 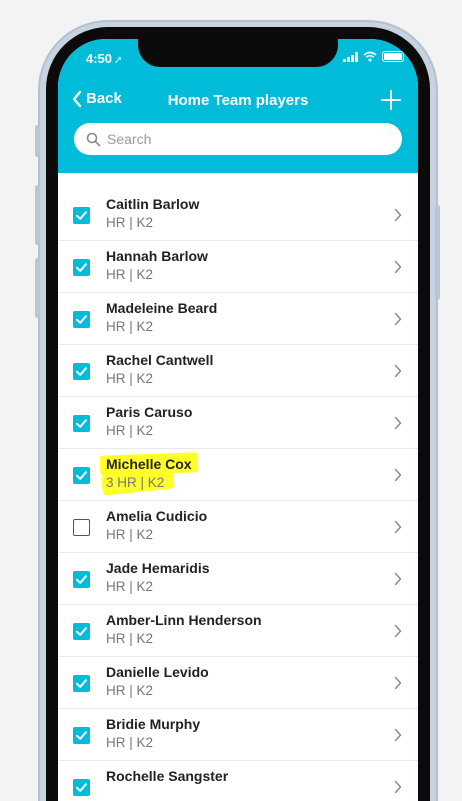 What do you see at coordinates (118, 60) in the screenshot?
I see `location-arrow-icon: ➚` at bounding box center [118, 60].